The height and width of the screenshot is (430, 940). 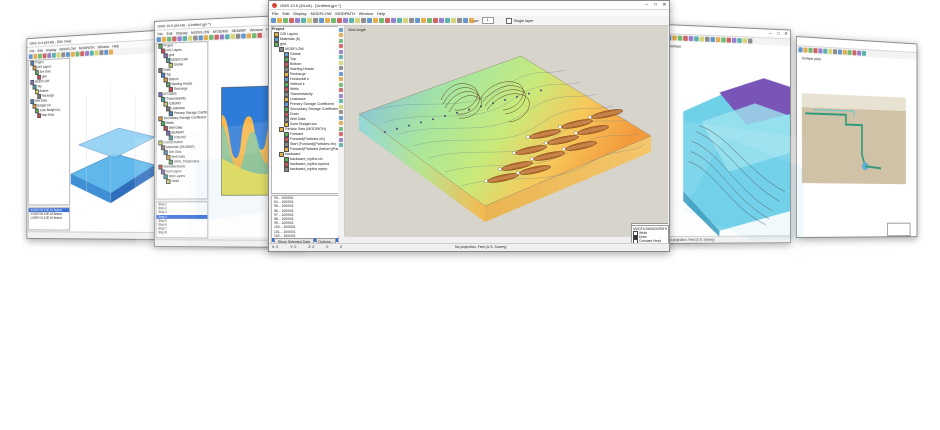 I want to click on second-menu-seawat: SEAWAT, so click(x=239, y=30).